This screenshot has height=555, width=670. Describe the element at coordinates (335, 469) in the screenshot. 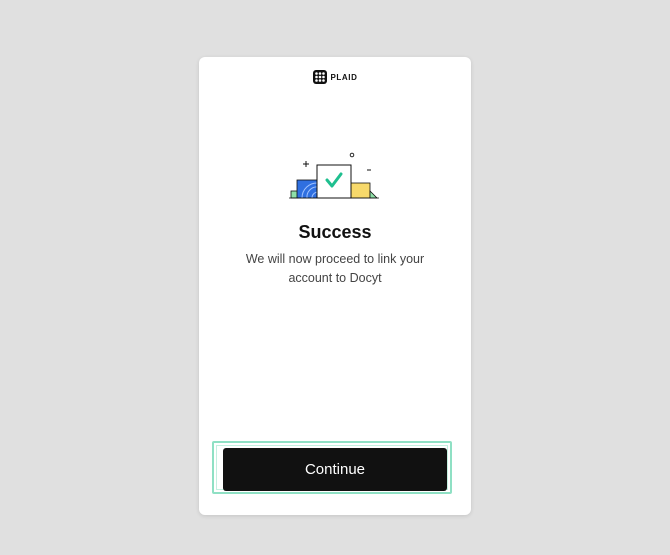

I see `continue-button: Continue` at that location.